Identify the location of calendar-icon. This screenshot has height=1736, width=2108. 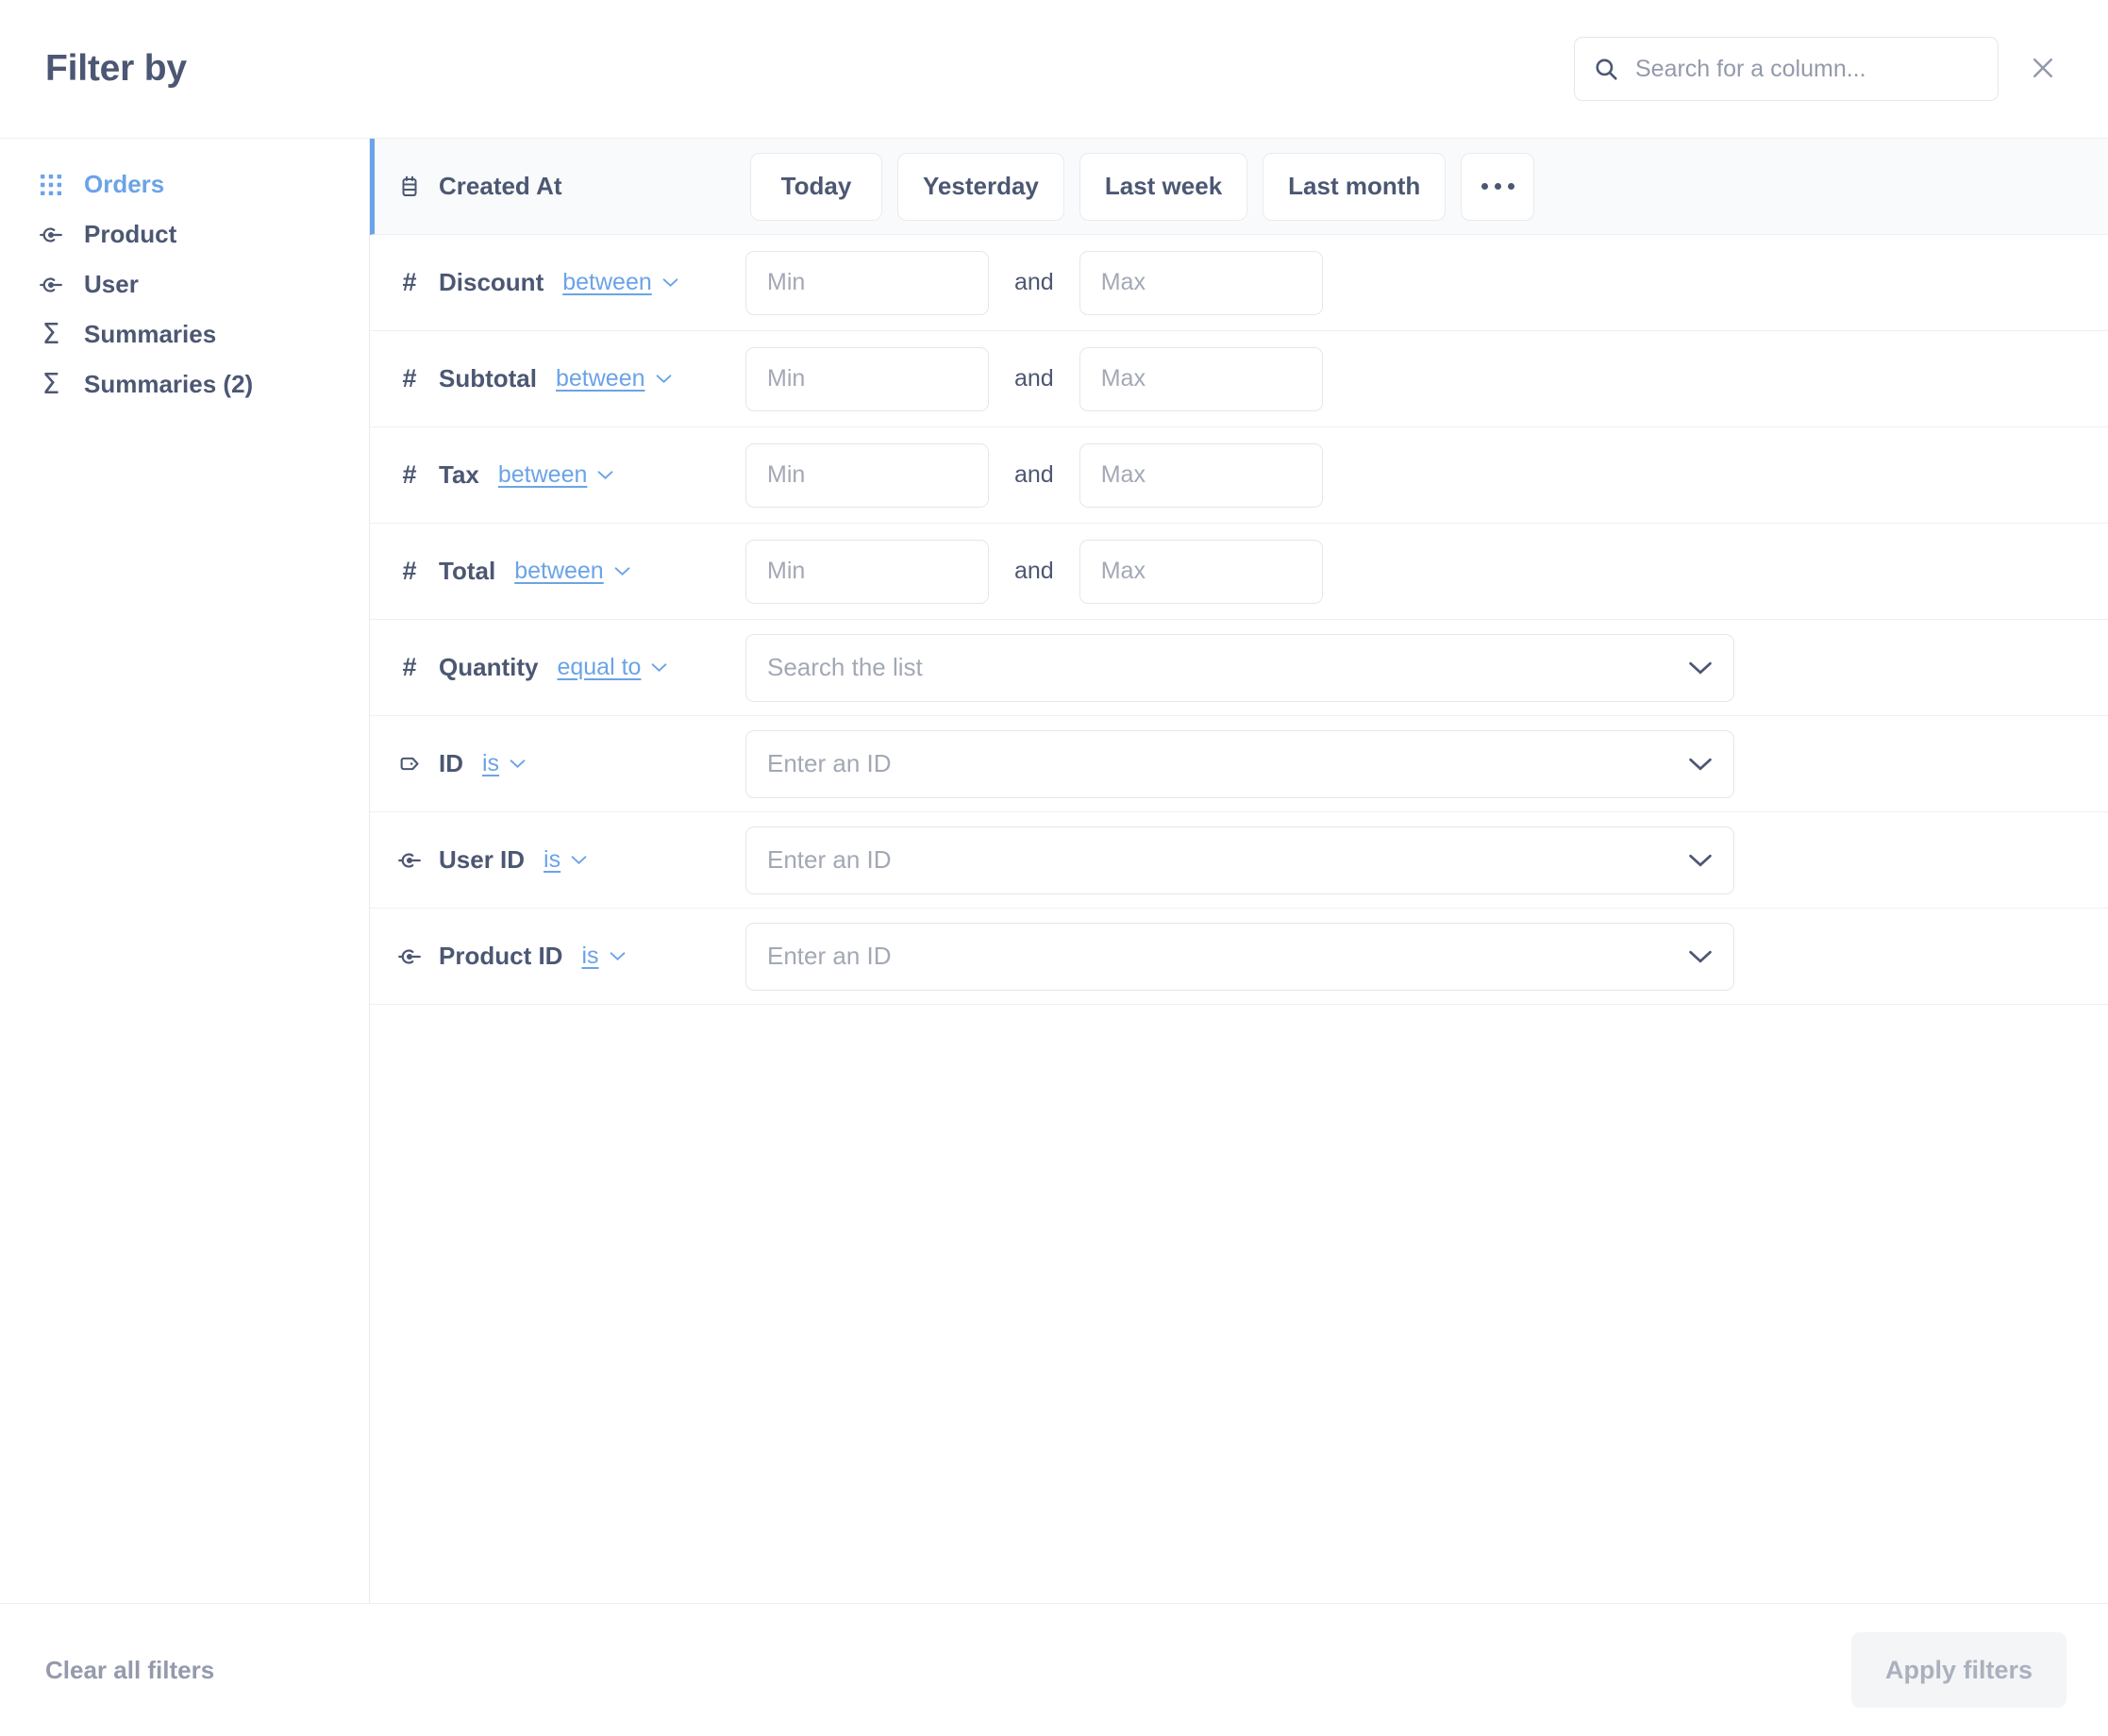
(409, 187).